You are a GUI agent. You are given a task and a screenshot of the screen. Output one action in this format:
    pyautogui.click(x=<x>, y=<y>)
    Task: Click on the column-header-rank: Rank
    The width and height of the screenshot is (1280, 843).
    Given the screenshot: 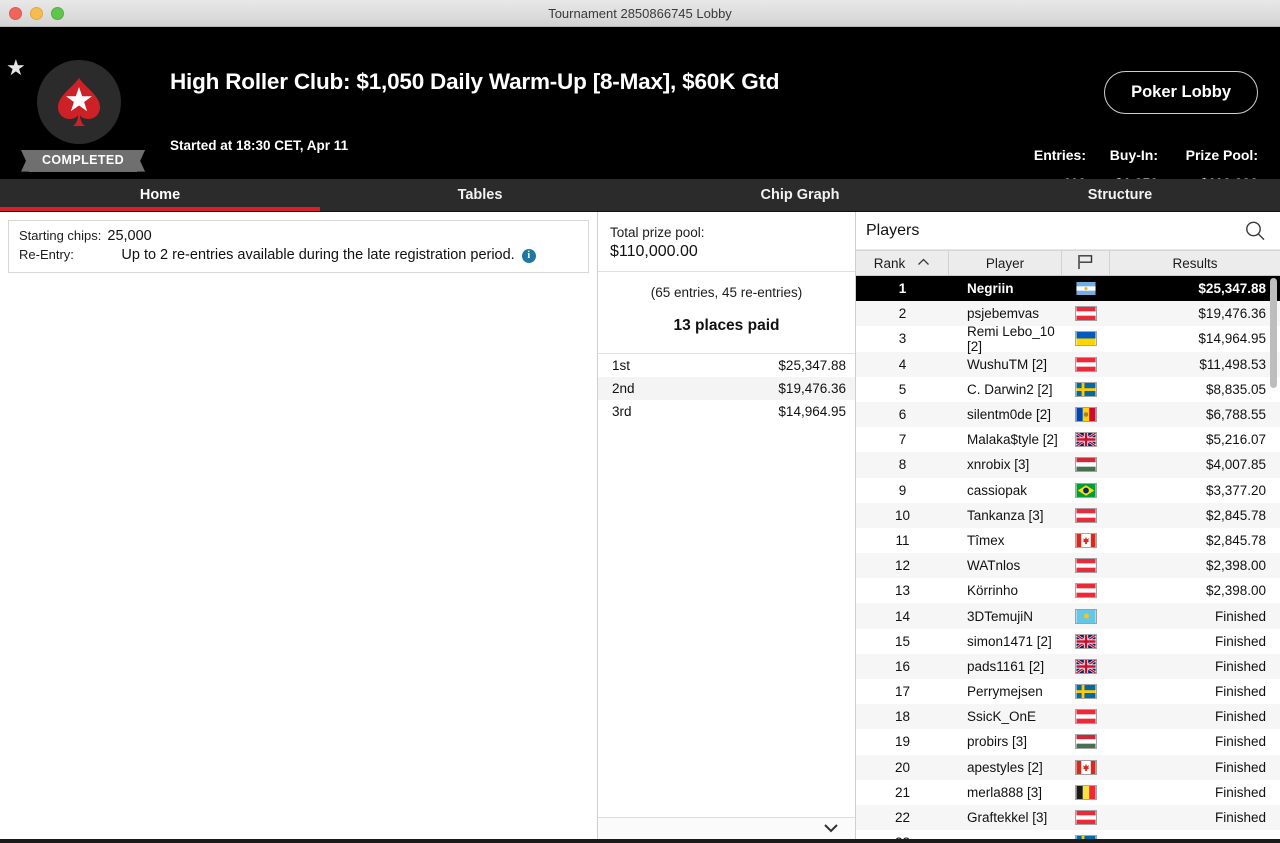 What is the action you would take?
    pyautogui.click(x=902, y=263)
    